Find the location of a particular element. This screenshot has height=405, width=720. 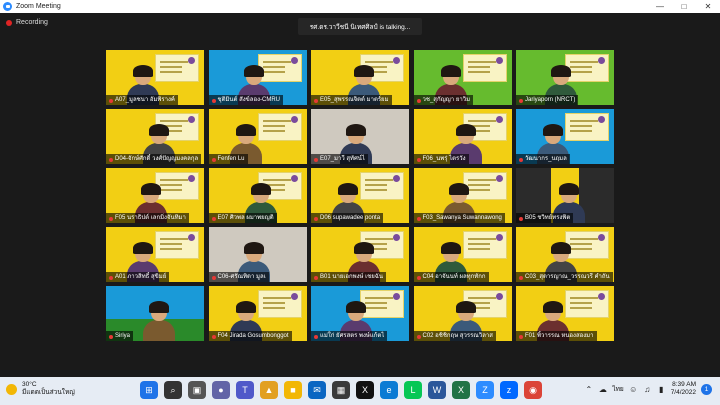

participant-tile: Siriya is located at coordinates (155, 313).